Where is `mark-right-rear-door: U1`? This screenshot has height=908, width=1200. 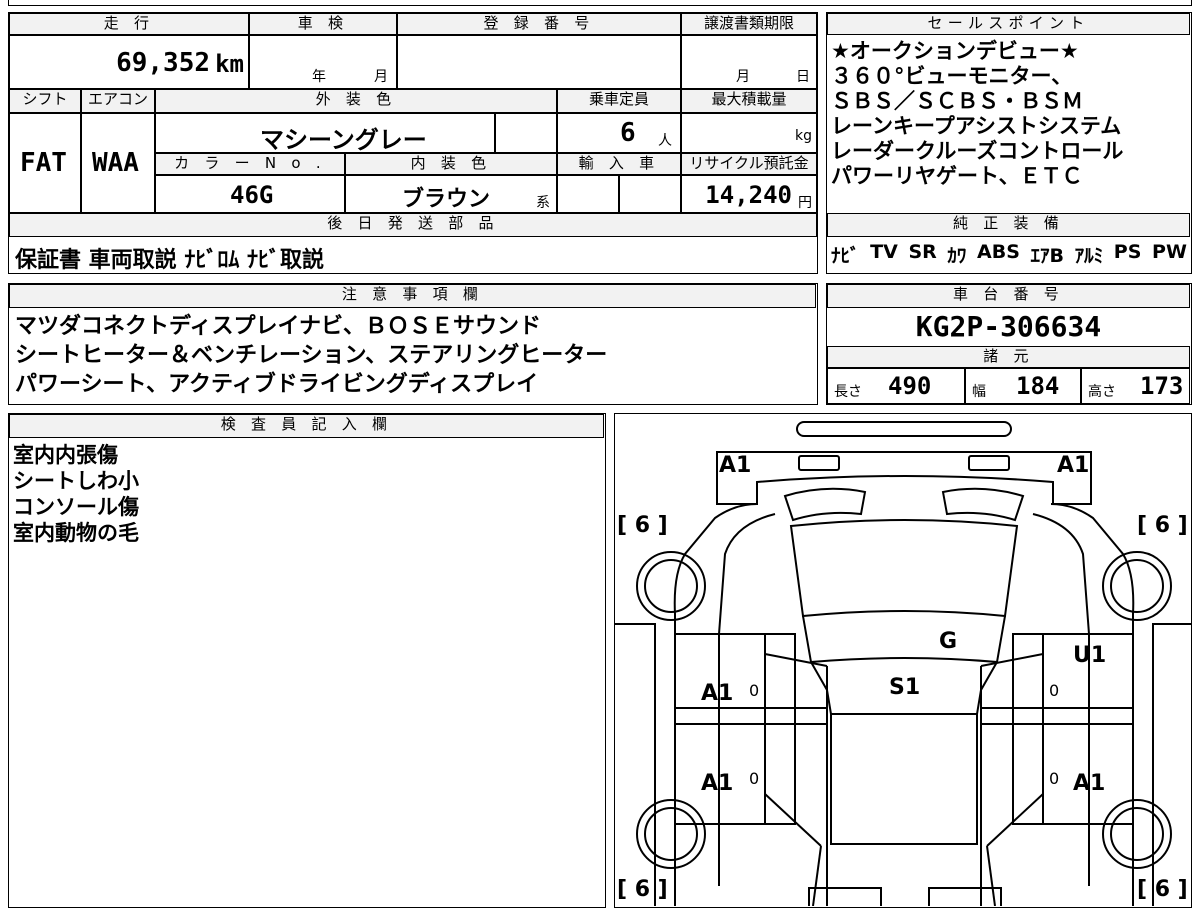
mark-right-rear-door: U1 is located at coordinates (1089, 655).